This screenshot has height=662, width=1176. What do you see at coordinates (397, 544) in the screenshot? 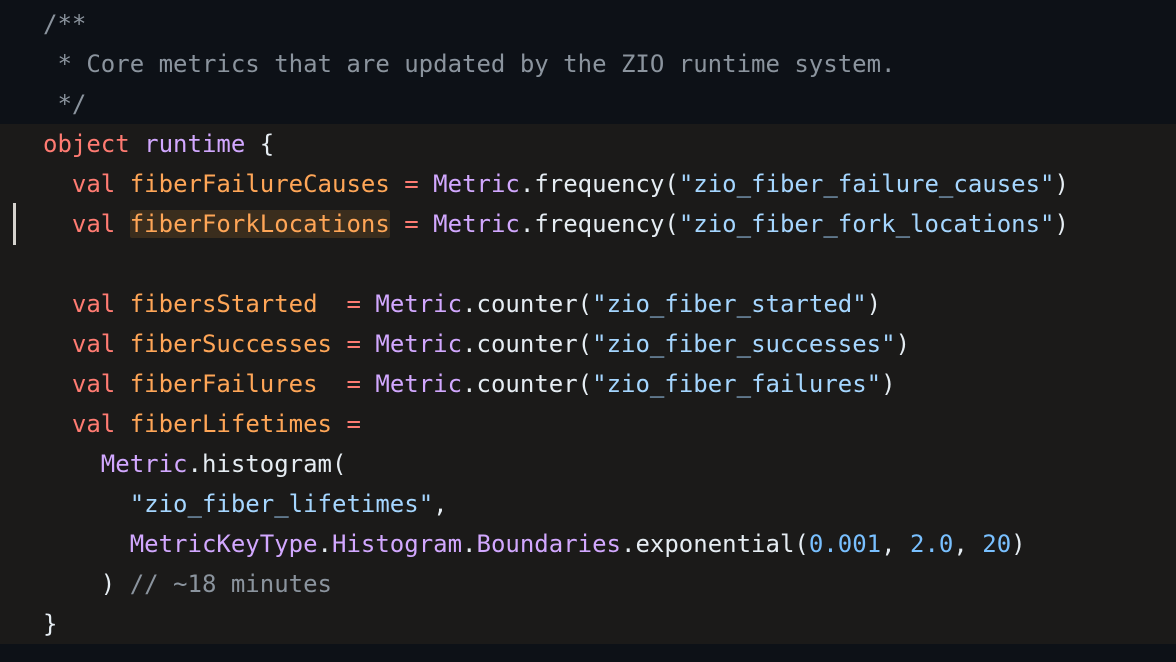
I see `code-token: Histogram` at bounding box center [397, 544].